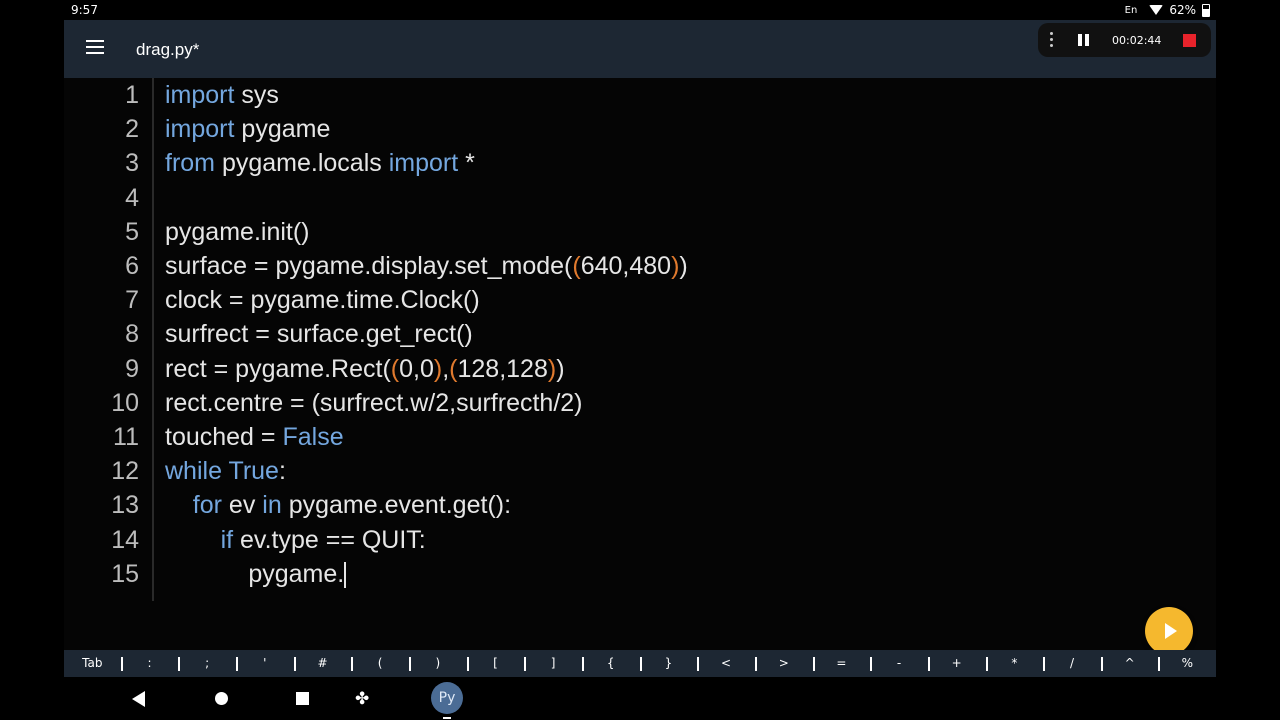 Image resolution: width=1280 pixels, height=720 pixels. I want to click on keyword-token: False, so click(313, 437).